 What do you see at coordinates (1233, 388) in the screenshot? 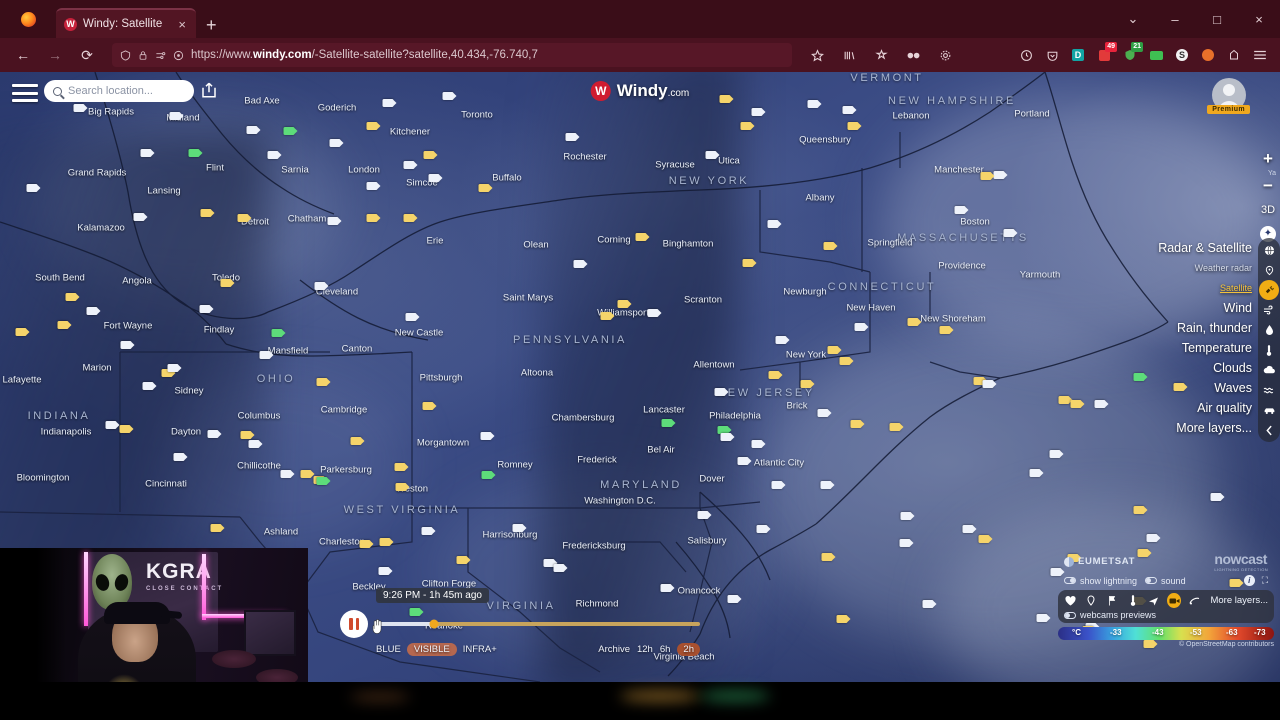
I see `layer-label-waves: Waves` at bounding box center [1233, 388].